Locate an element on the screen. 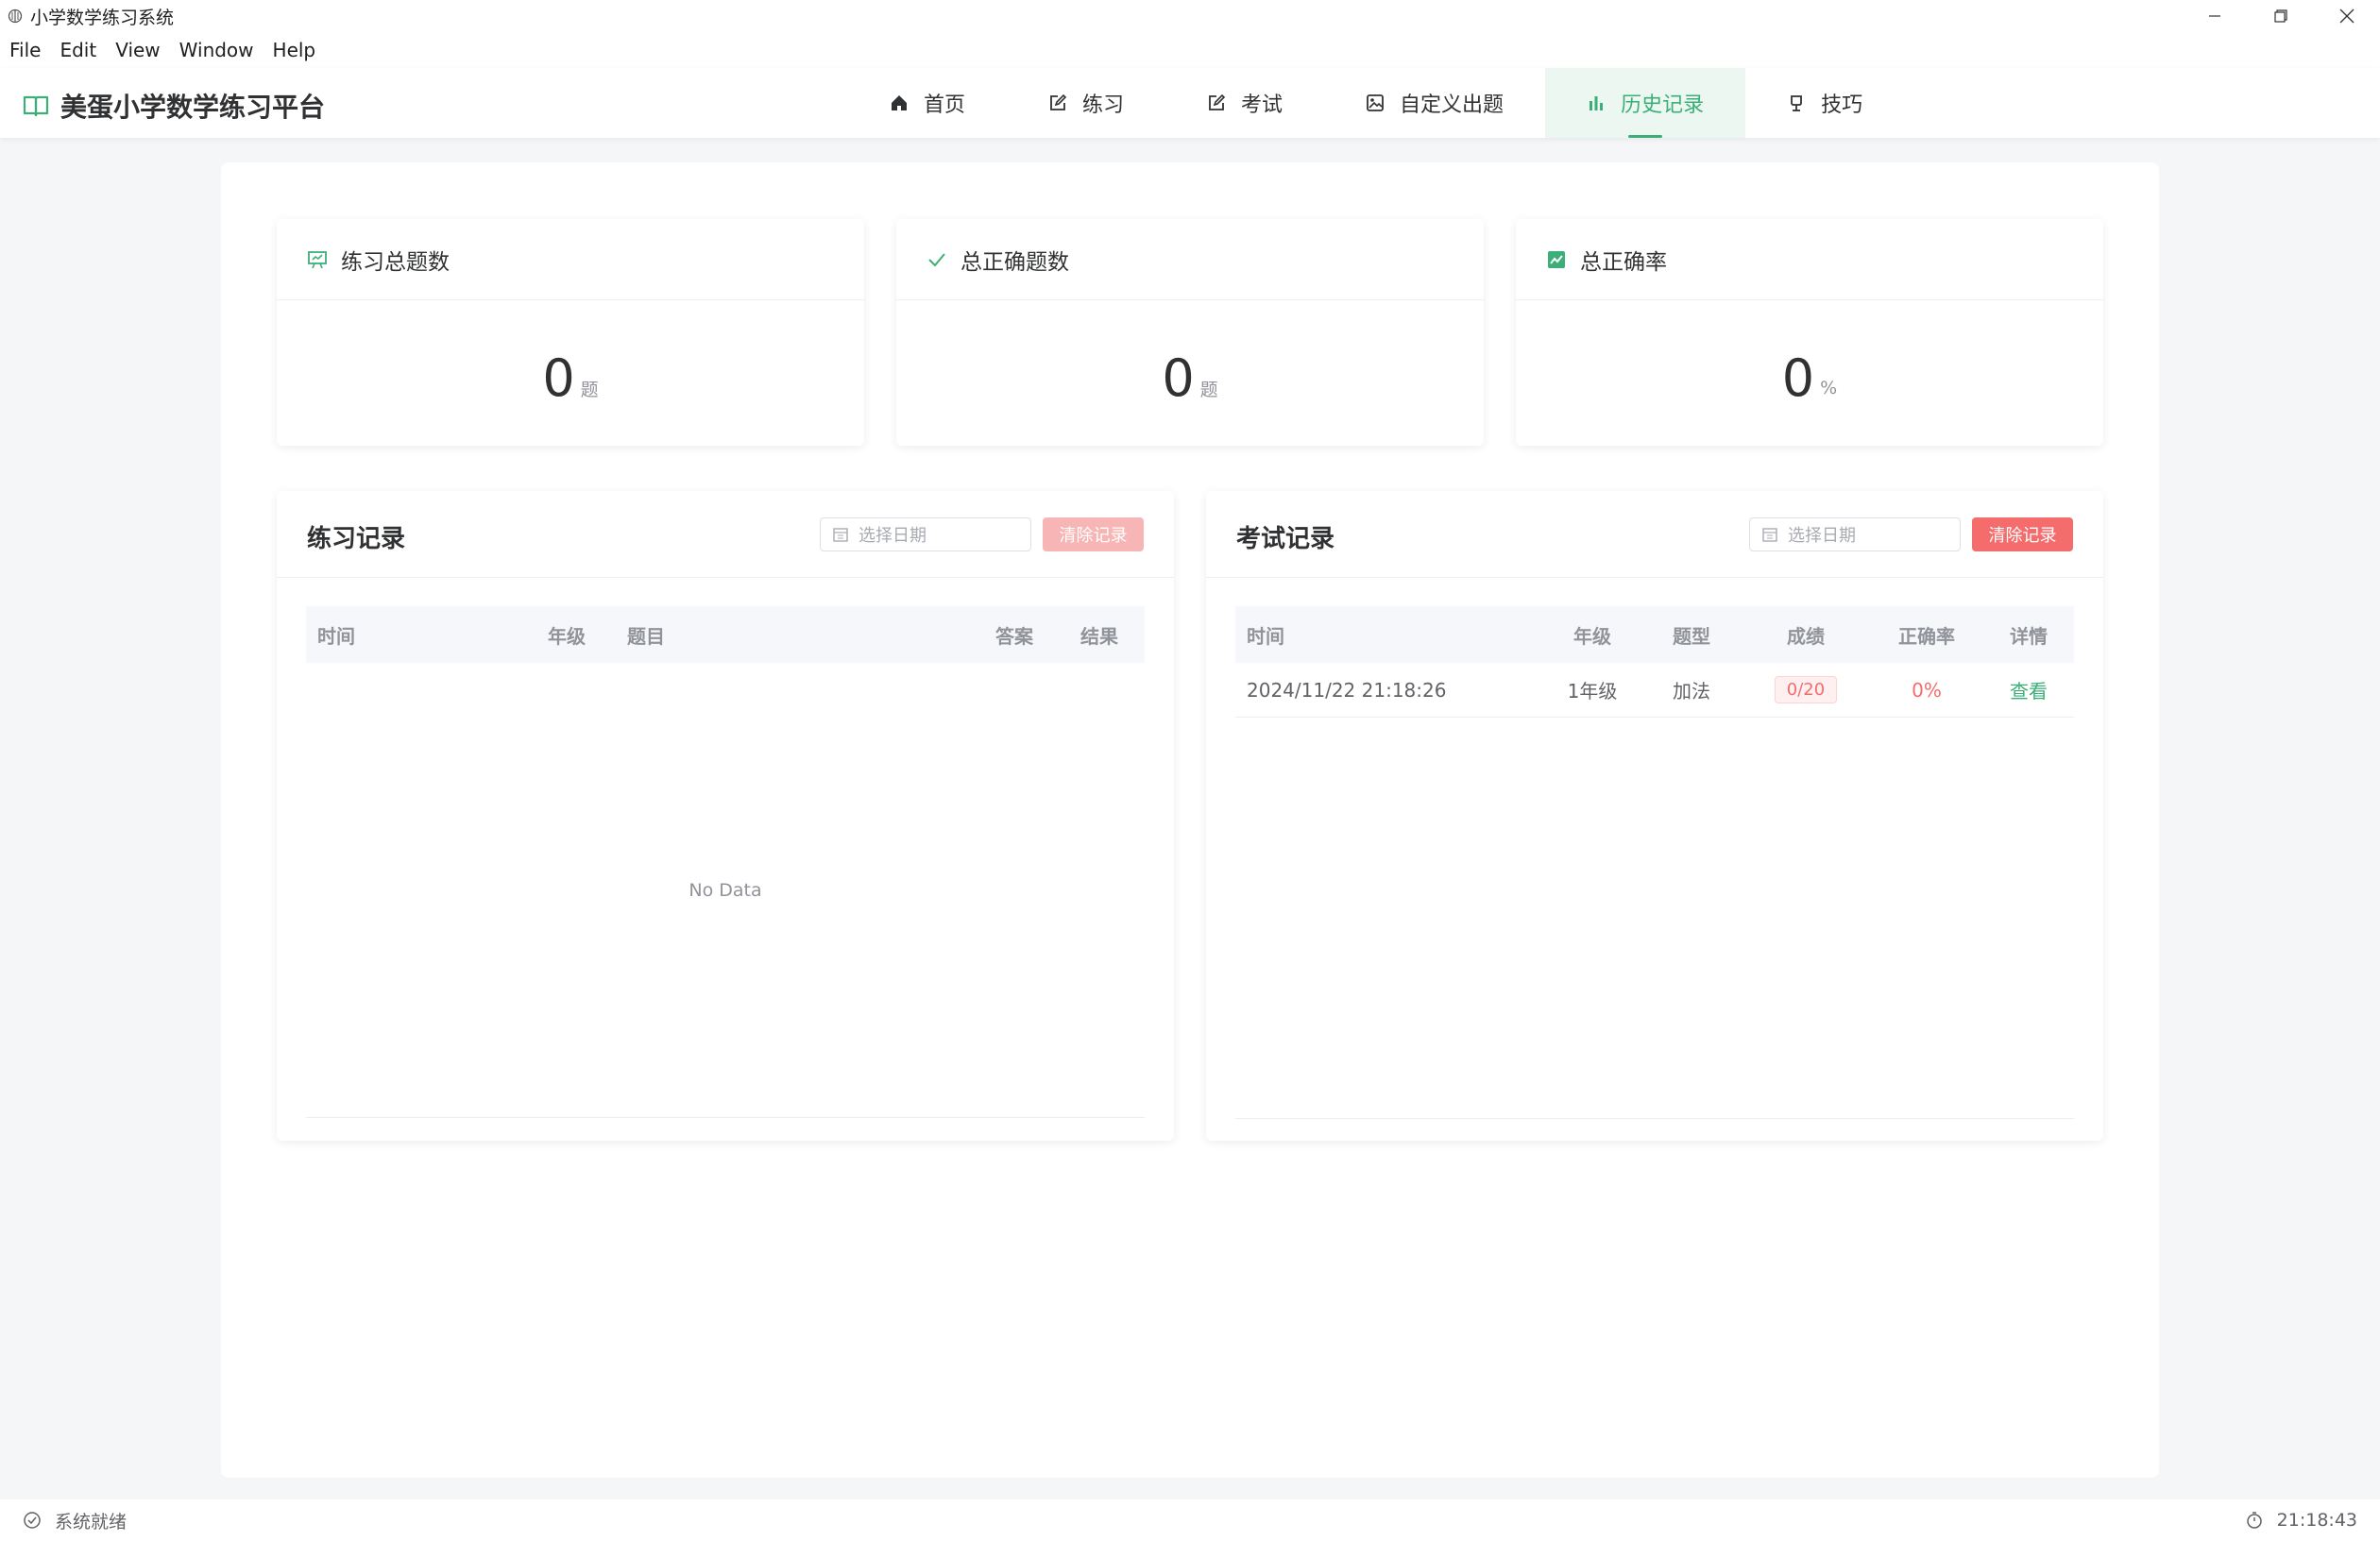 Image resolution: width=2380 pixels, height=1541 pixels. column-header-type: 题型 is located at coordinates (1691, 636).